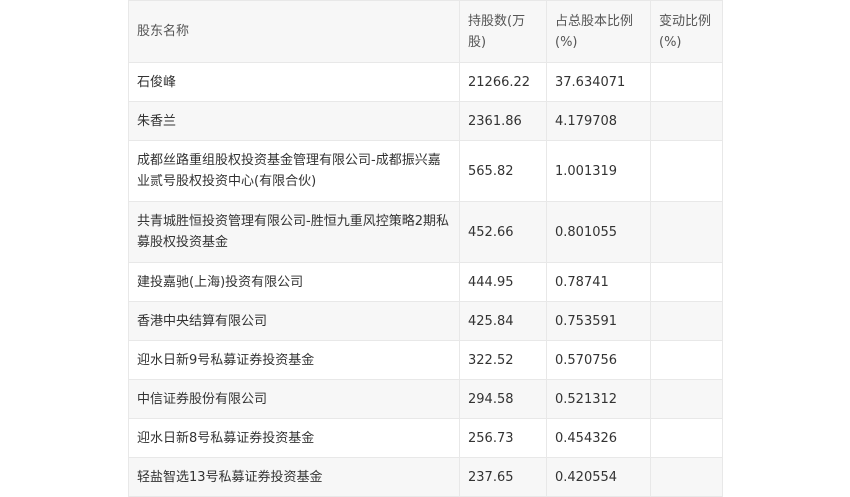 The image size is (850, 497). What do you see at coordinates (598, 282) in the screenshot?
I see `cell-share-ratio: 0.78741` at bounding box center [598, 282].